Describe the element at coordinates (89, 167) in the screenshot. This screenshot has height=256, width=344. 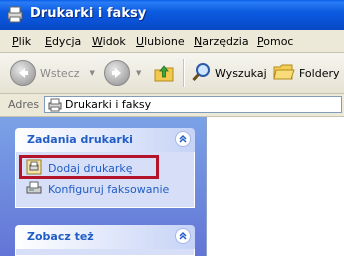
I see `highlight-box` at that location.